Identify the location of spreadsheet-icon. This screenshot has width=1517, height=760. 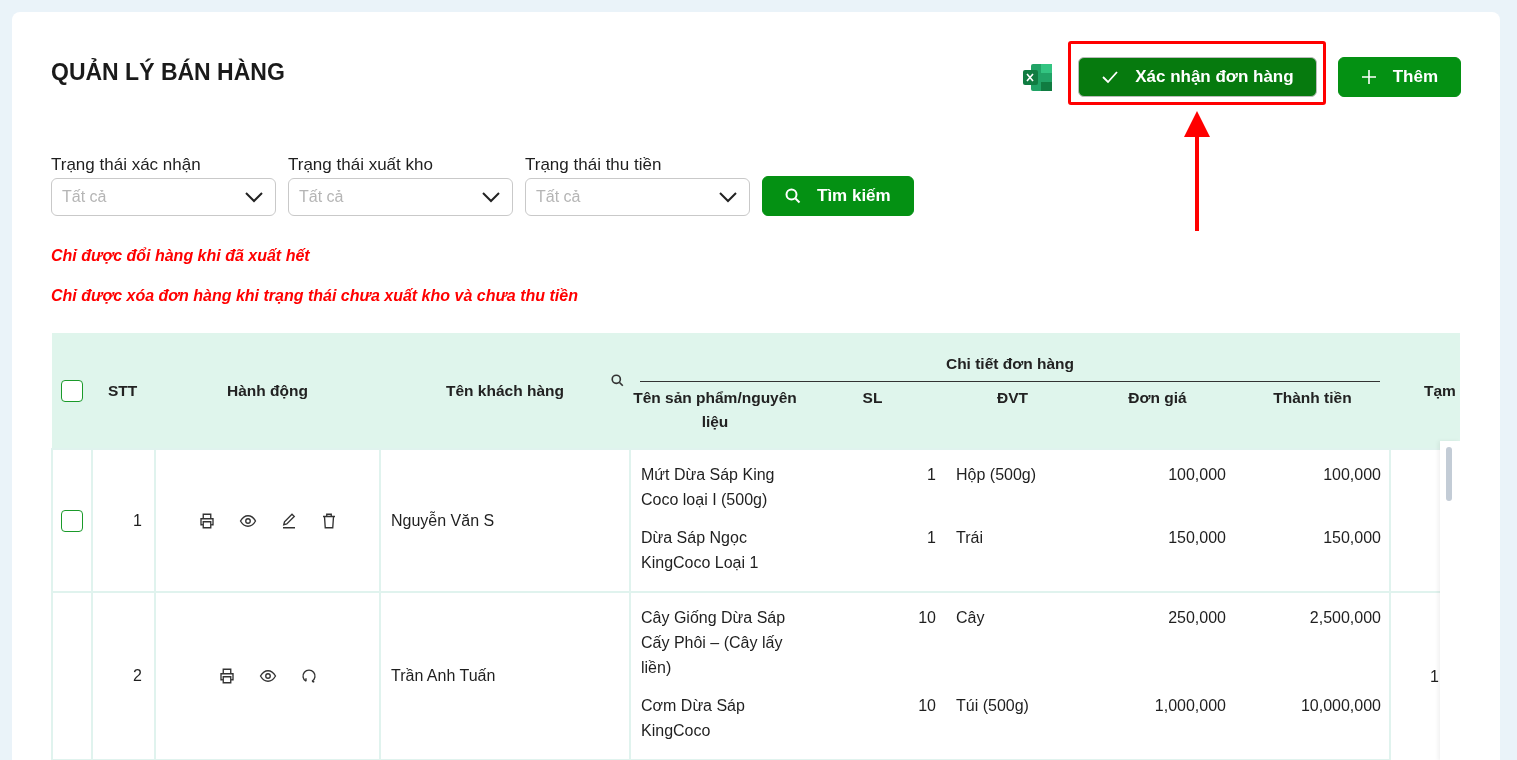
(1038, 77).